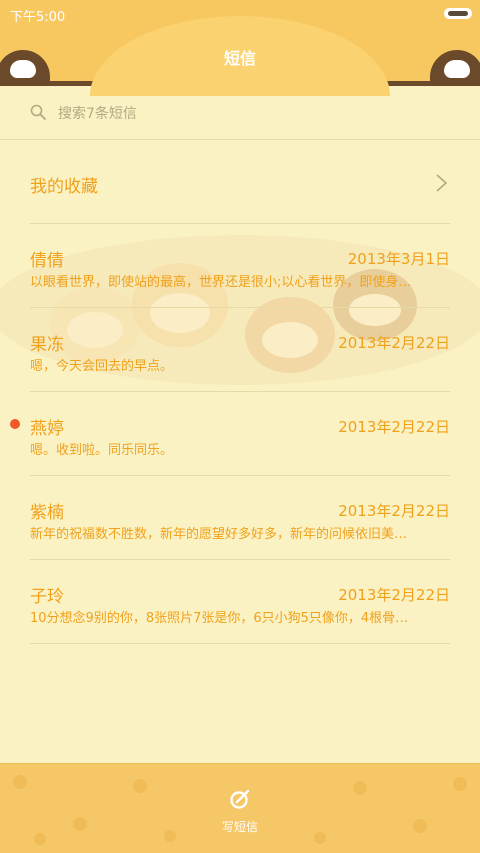 The height and width of the screenshot is (853, 480). Describe the element at coordinates (102, 366) in the screenshot. I see `message-preview: 嗯，今天会回去的早点。` at that location.